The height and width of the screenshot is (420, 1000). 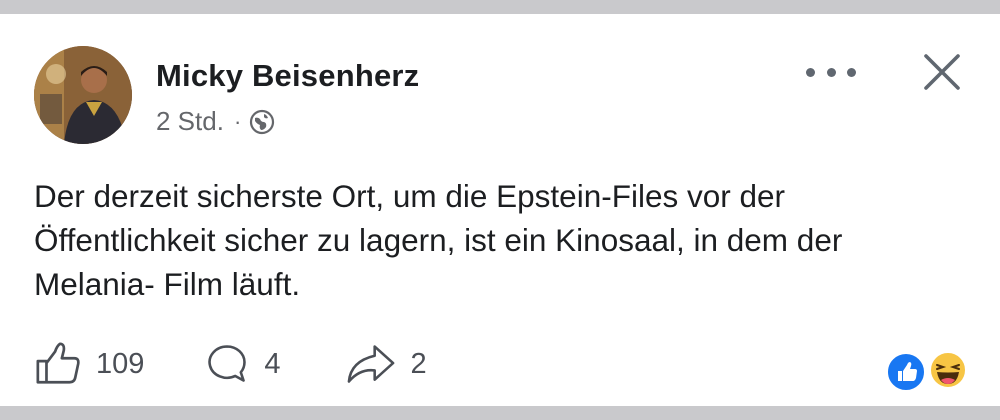 I want to click on reactions-summary, so click(x=931, y=370).